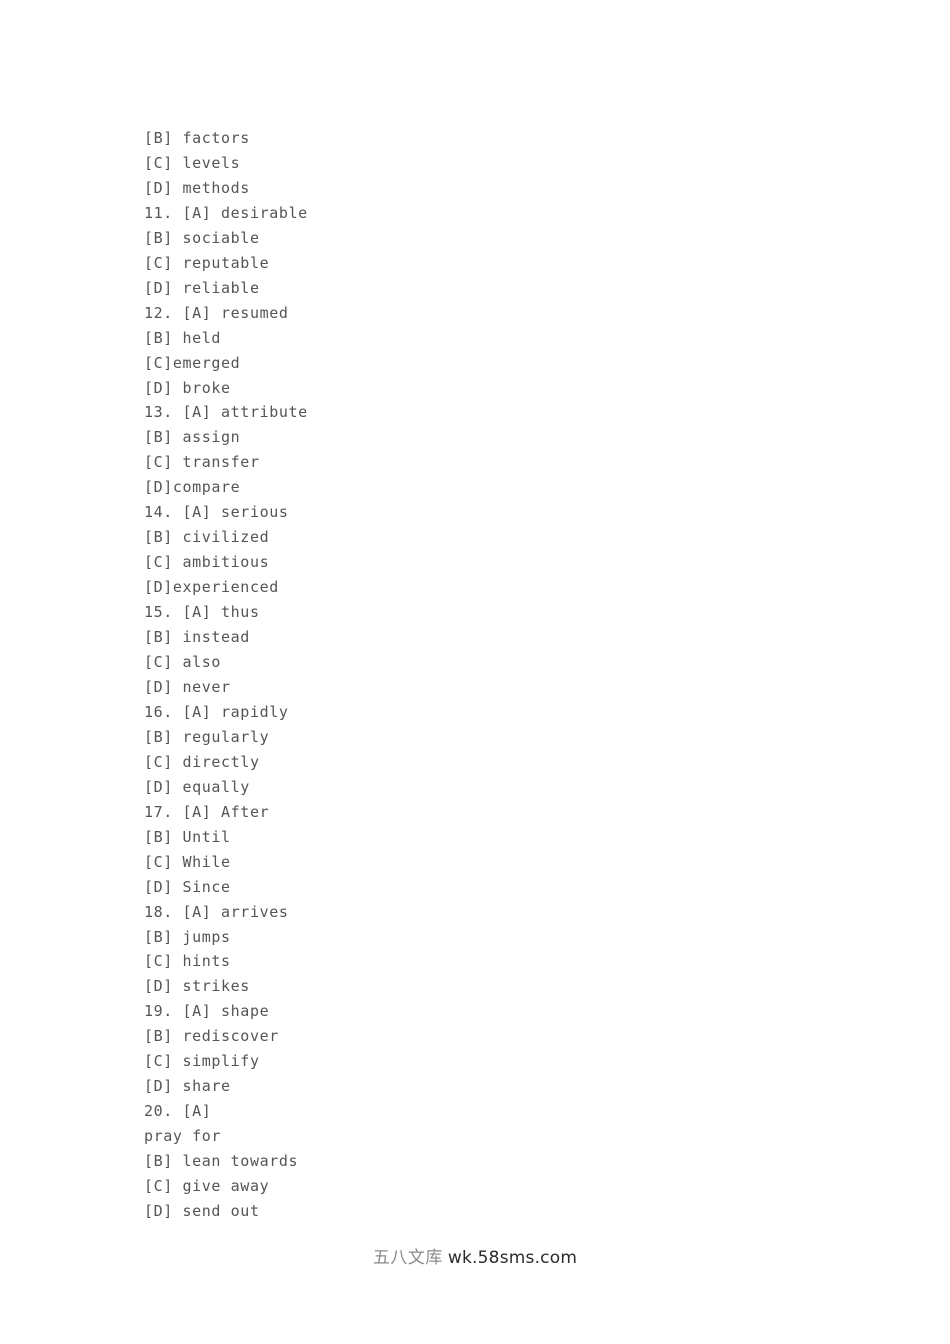 This screenshot has height=1344, width=950. I want to click on option-line: [C] ambitious, so click(207, 562).